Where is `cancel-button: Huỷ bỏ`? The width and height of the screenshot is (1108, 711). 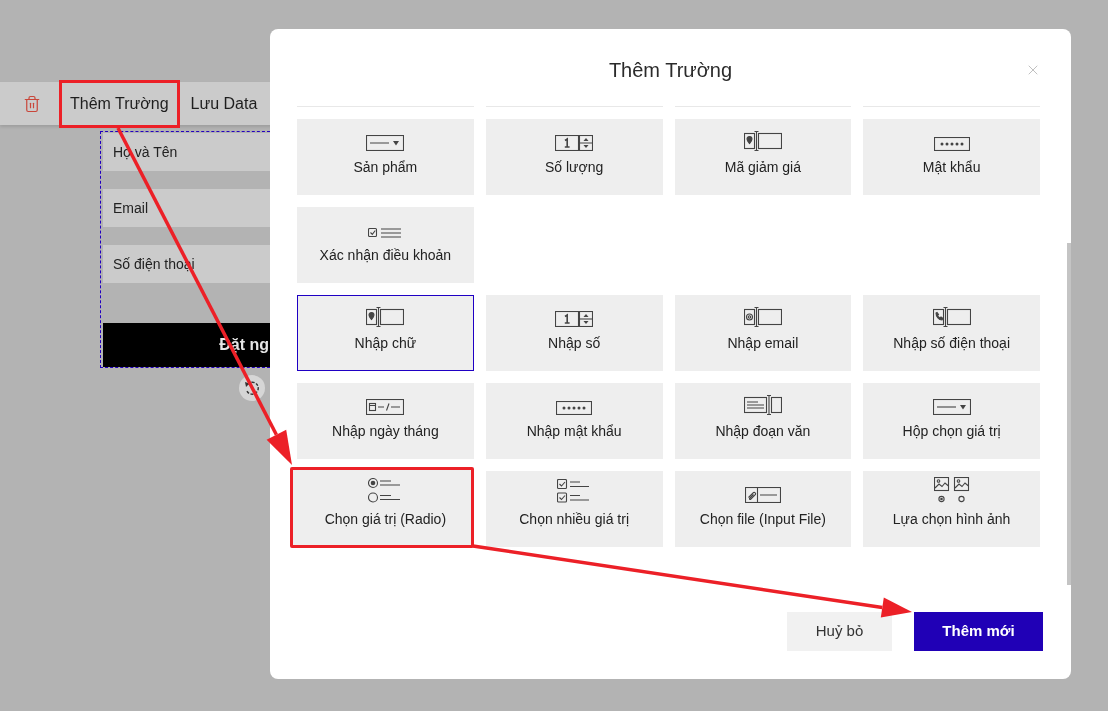
cancel-button: Huỷ bỏ is located at coordinates (839, 631).